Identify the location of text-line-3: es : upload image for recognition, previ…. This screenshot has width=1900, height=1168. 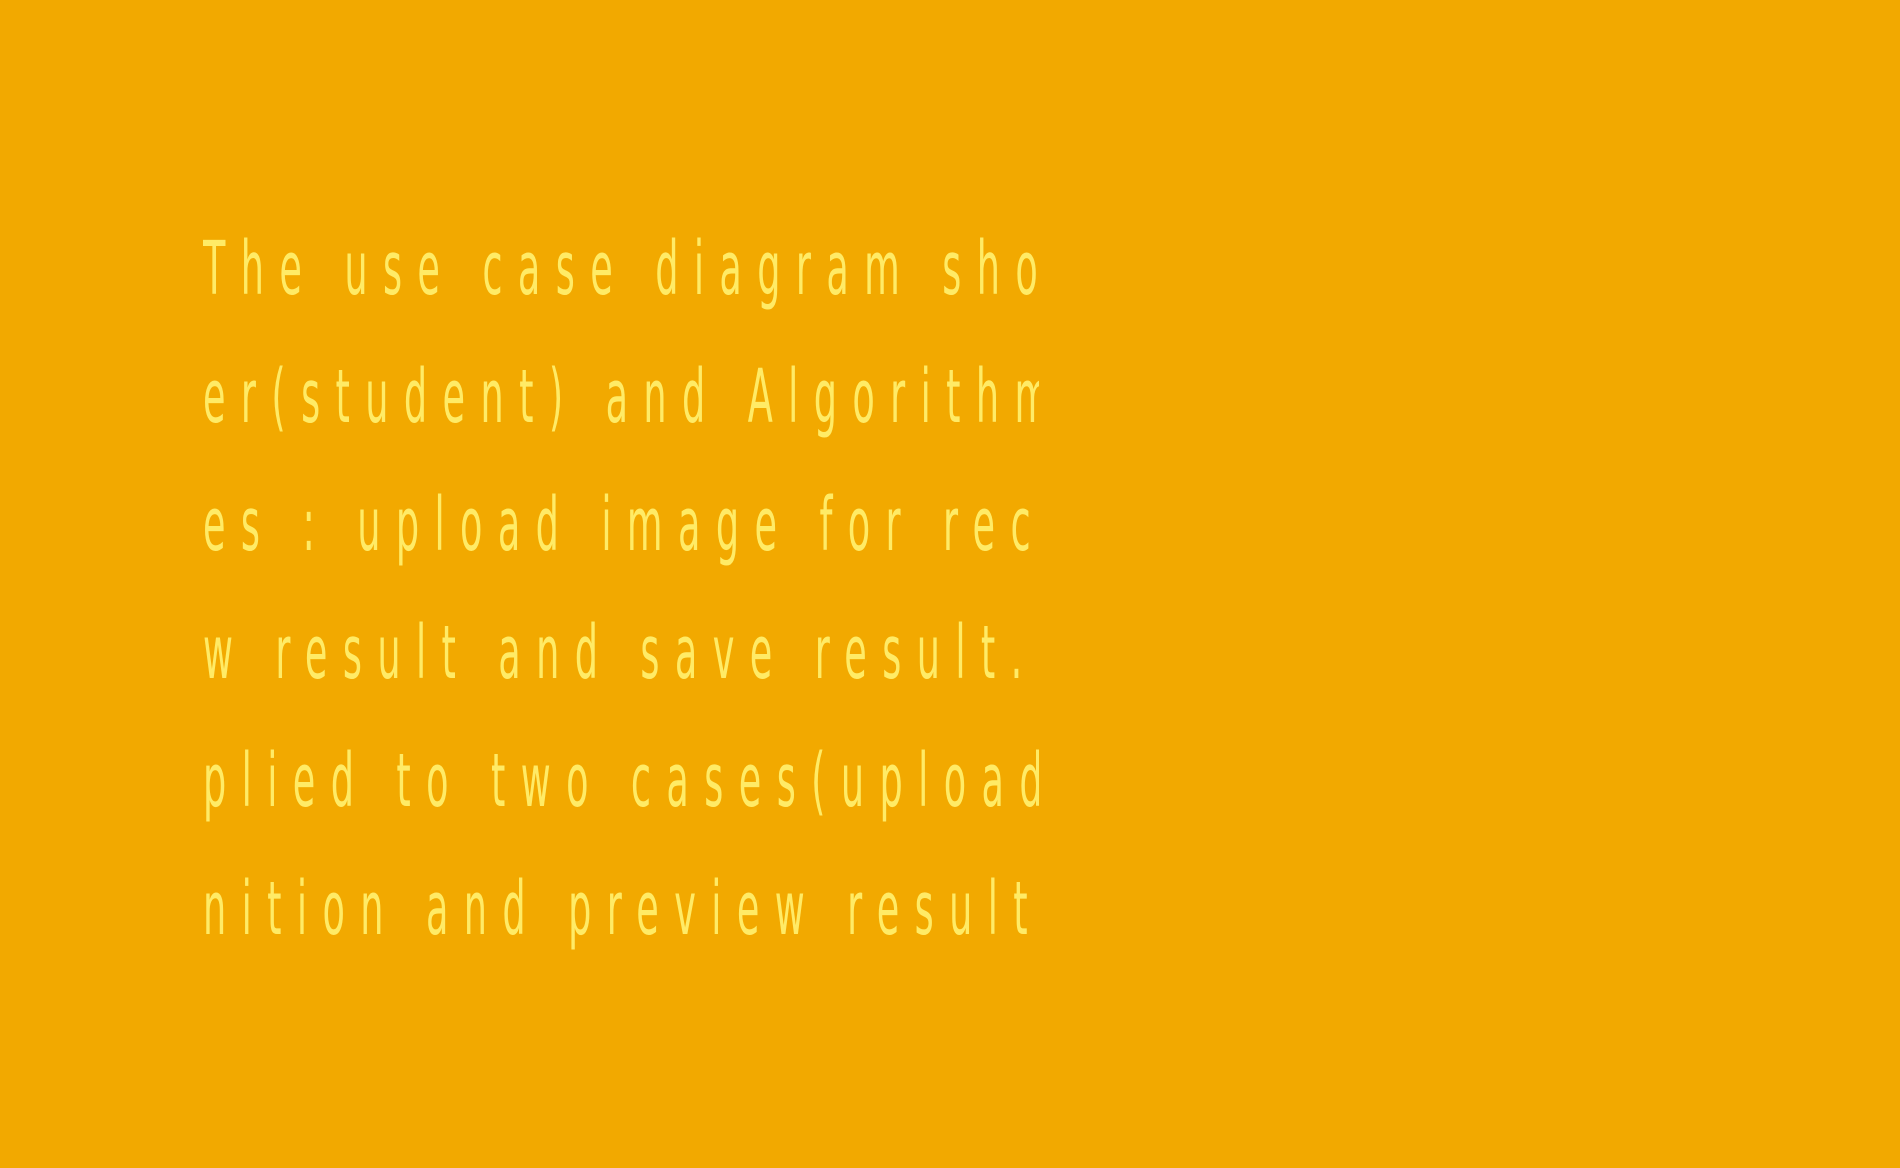
(621, 525).